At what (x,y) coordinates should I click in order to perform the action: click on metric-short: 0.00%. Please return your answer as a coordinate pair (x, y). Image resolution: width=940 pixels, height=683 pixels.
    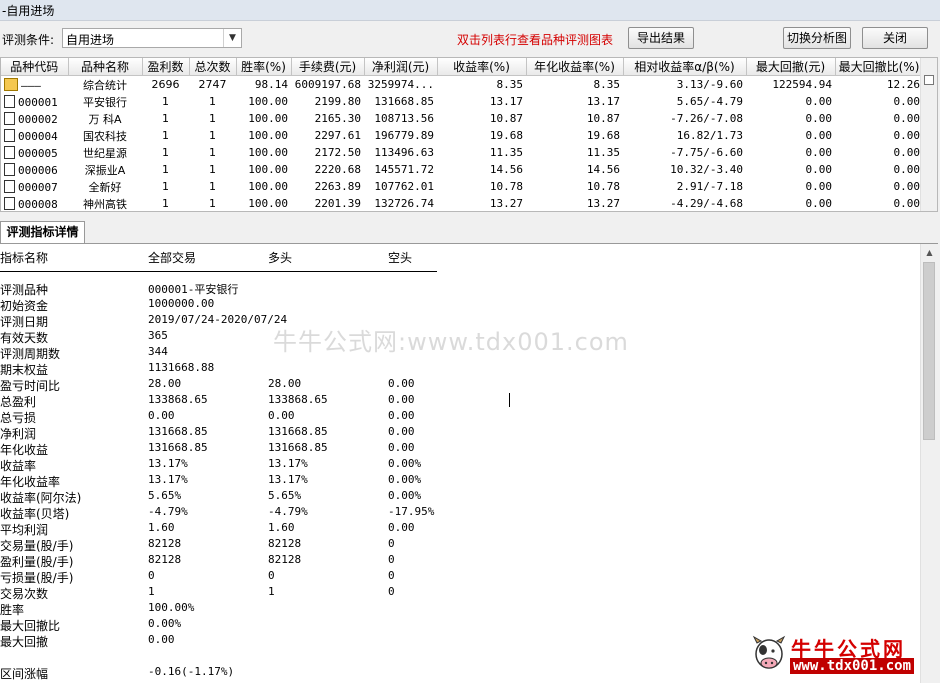
    Looking at the image, I should click on (405, 495).